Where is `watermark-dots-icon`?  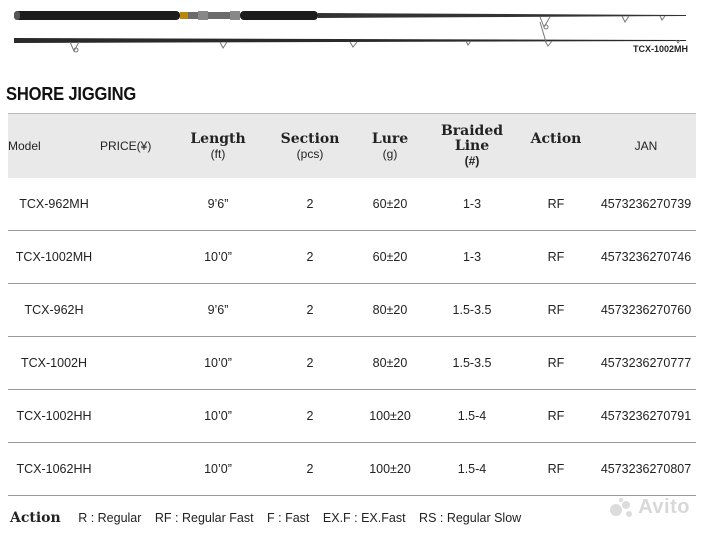 watermark-dots-icon is located at coordinates (621, 507).